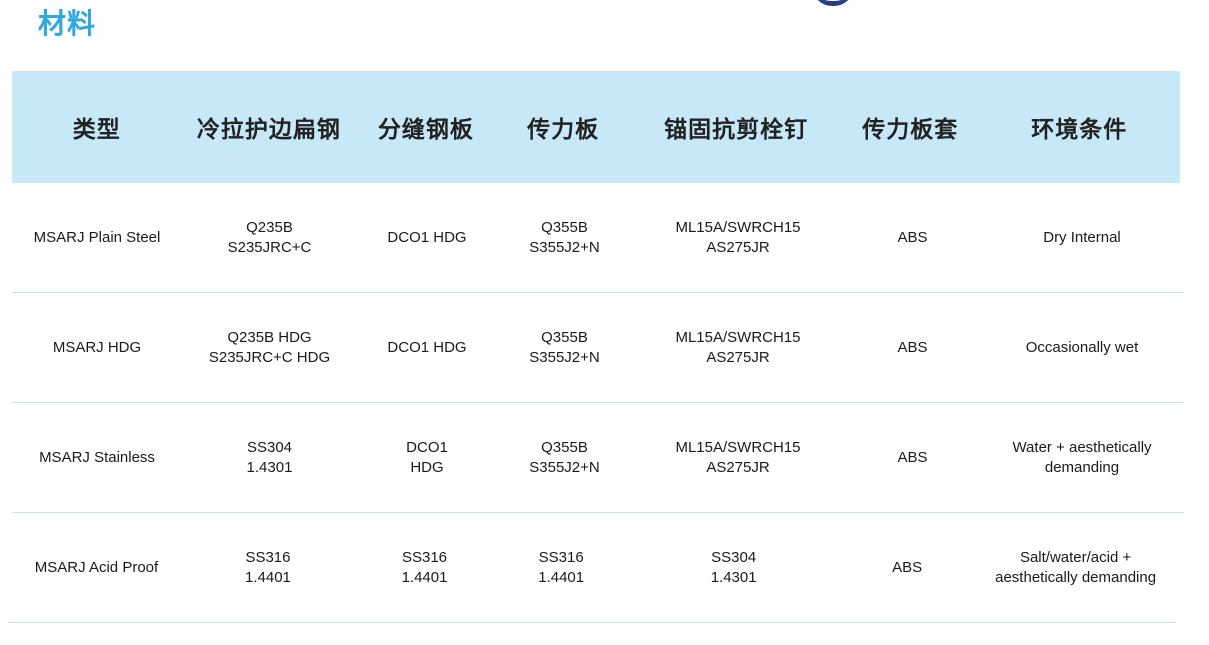 This screenshot has width=1209, height=645. I want to click on cell-type: MSARJ Acid Proof, so click(96, 568).